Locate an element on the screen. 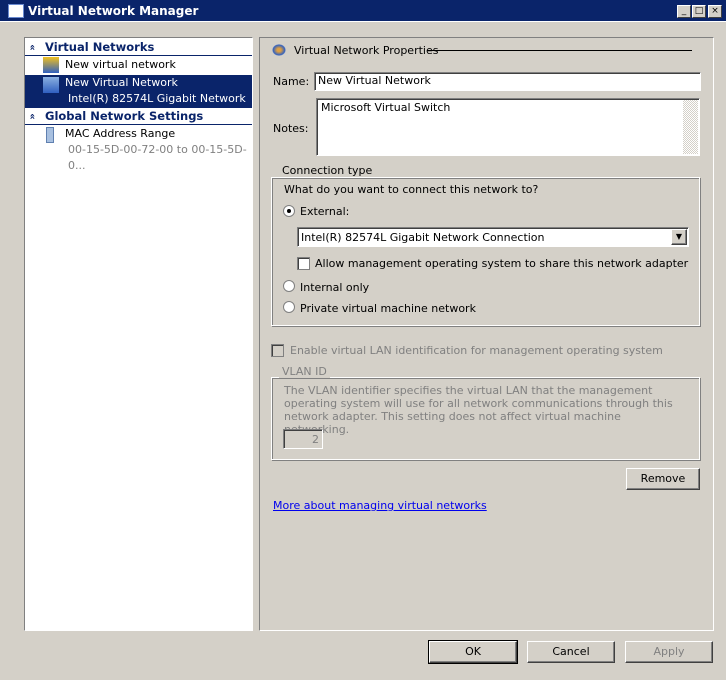 This screenshot has height=680, width=726. properties-heading: Virtual Network Properties is located at coordinates (366, 50).